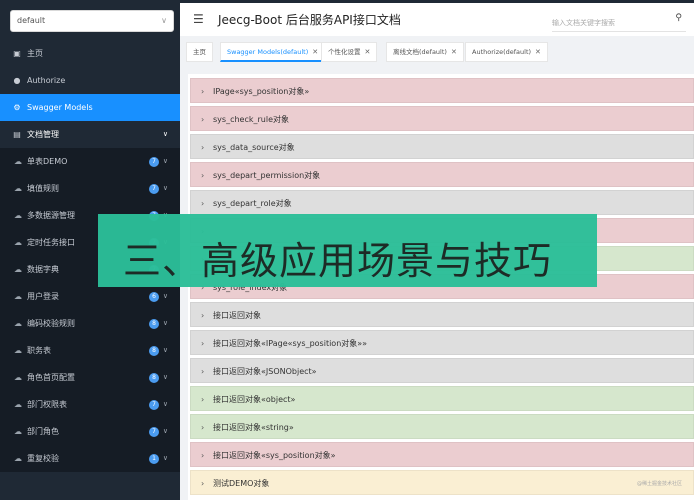 The width and height of the screenshot is (694, 500). Describe the element at coordinates (43, 458) in the screenshot. I see `sidebar-subitem-label: 重复校验` at that location.